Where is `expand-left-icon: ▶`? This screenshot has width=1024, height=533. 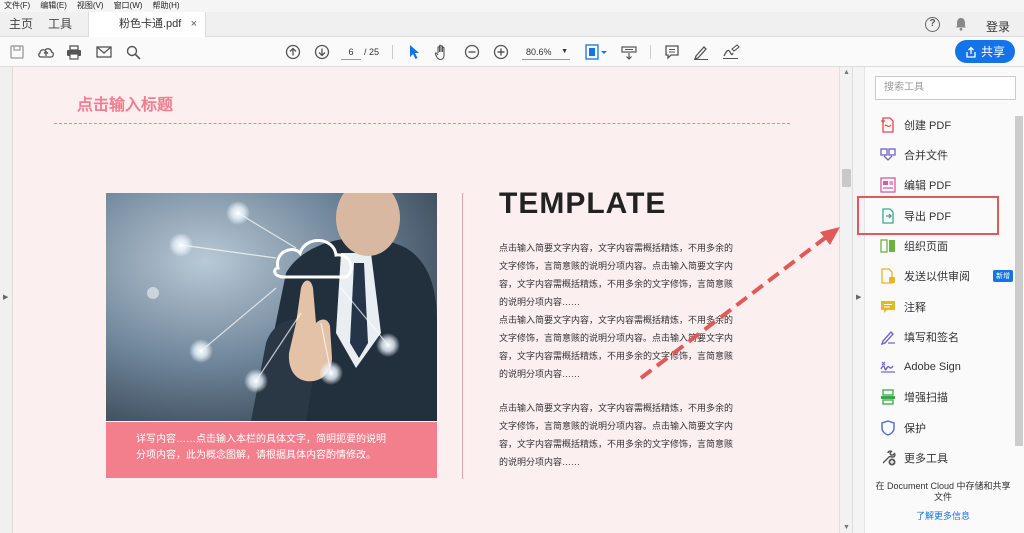 expand-left-icon: ▶ is located at coordinates (6, 297).